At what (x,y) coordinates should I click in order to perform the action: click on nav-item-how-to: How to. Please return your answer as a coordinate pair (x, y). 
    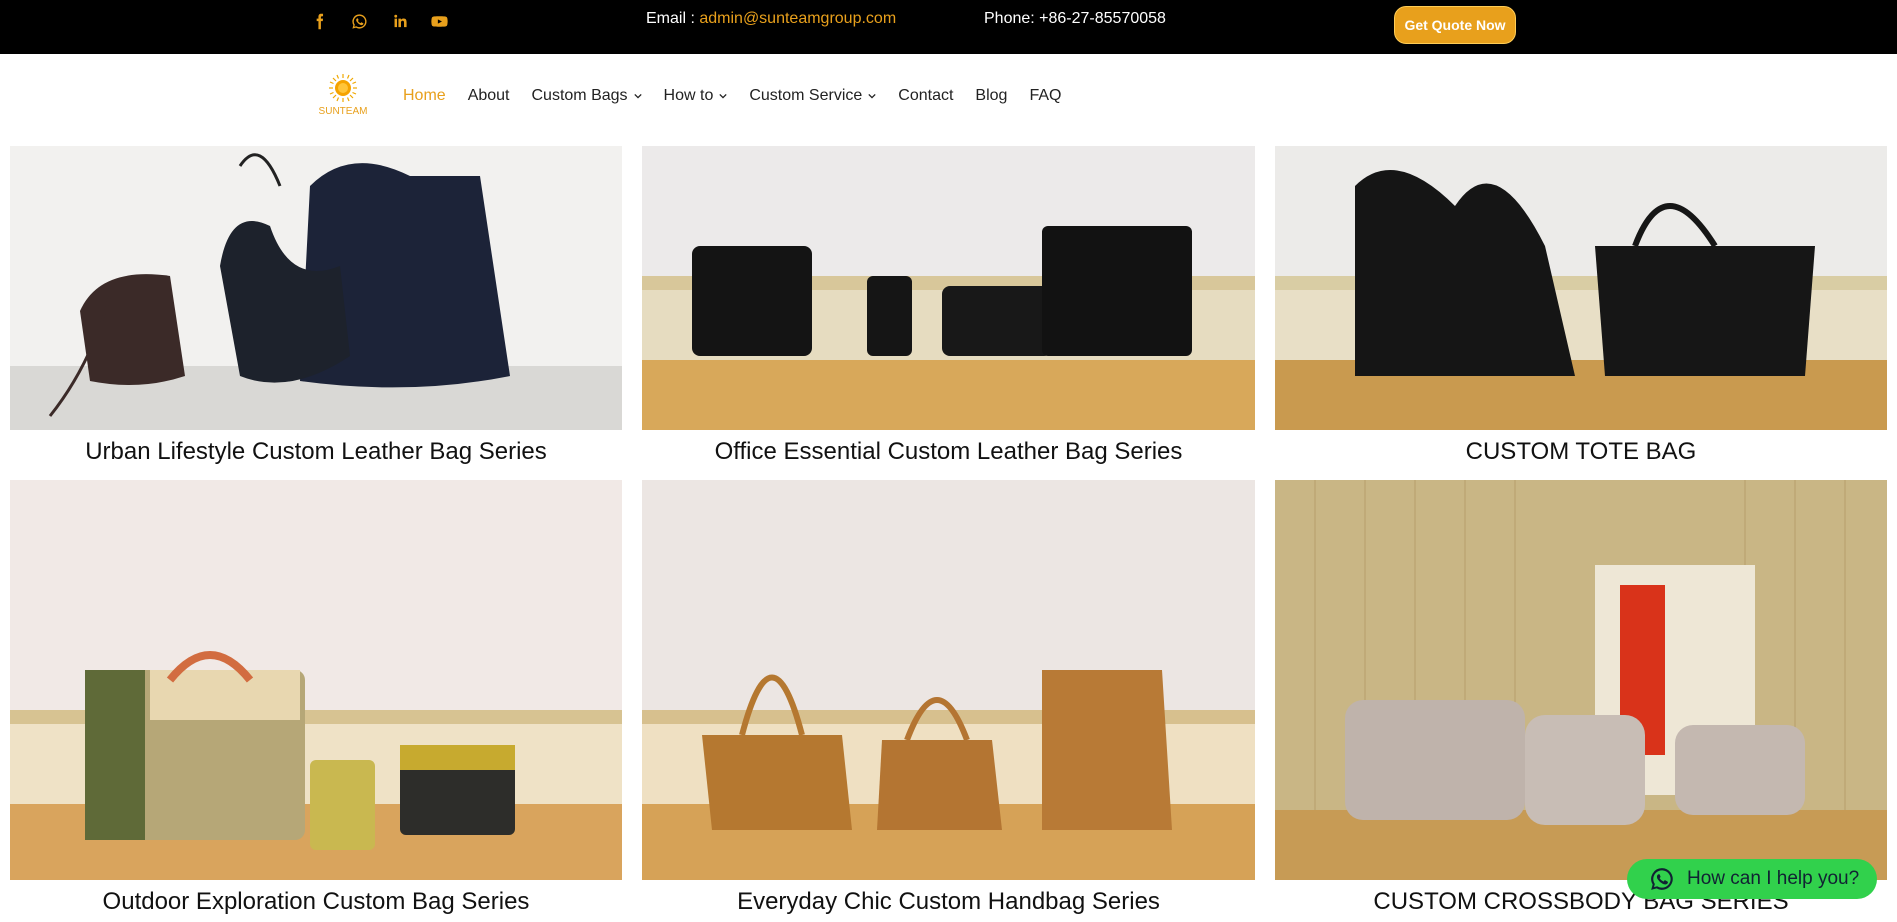
    Looking at the image, I should click on (696, 96).